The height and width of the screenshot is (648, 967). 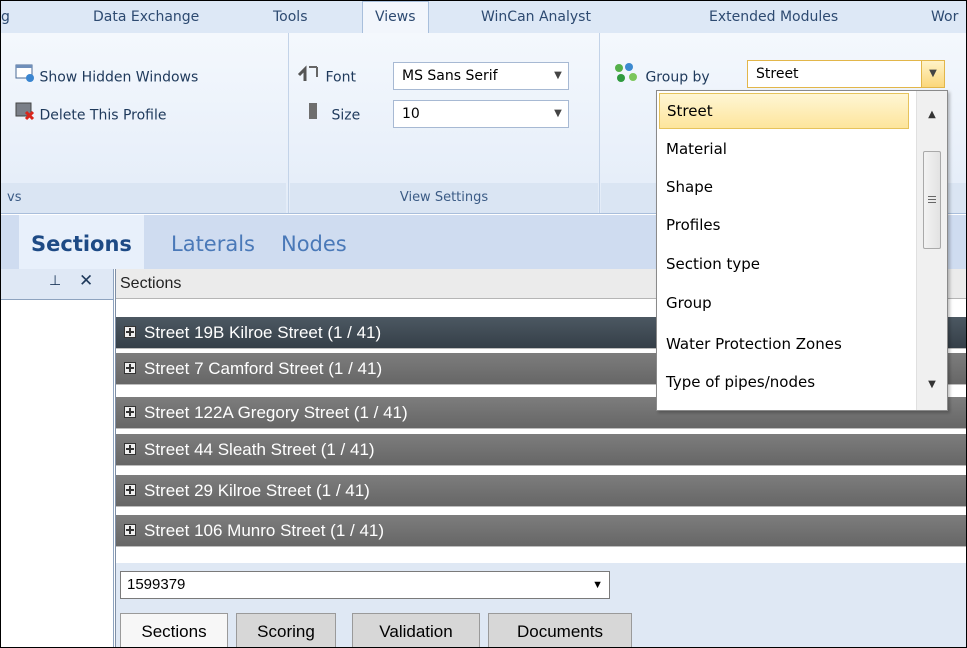 I want to click on delete-profile-button: Delete This Profile, so click(x=91, y=114).